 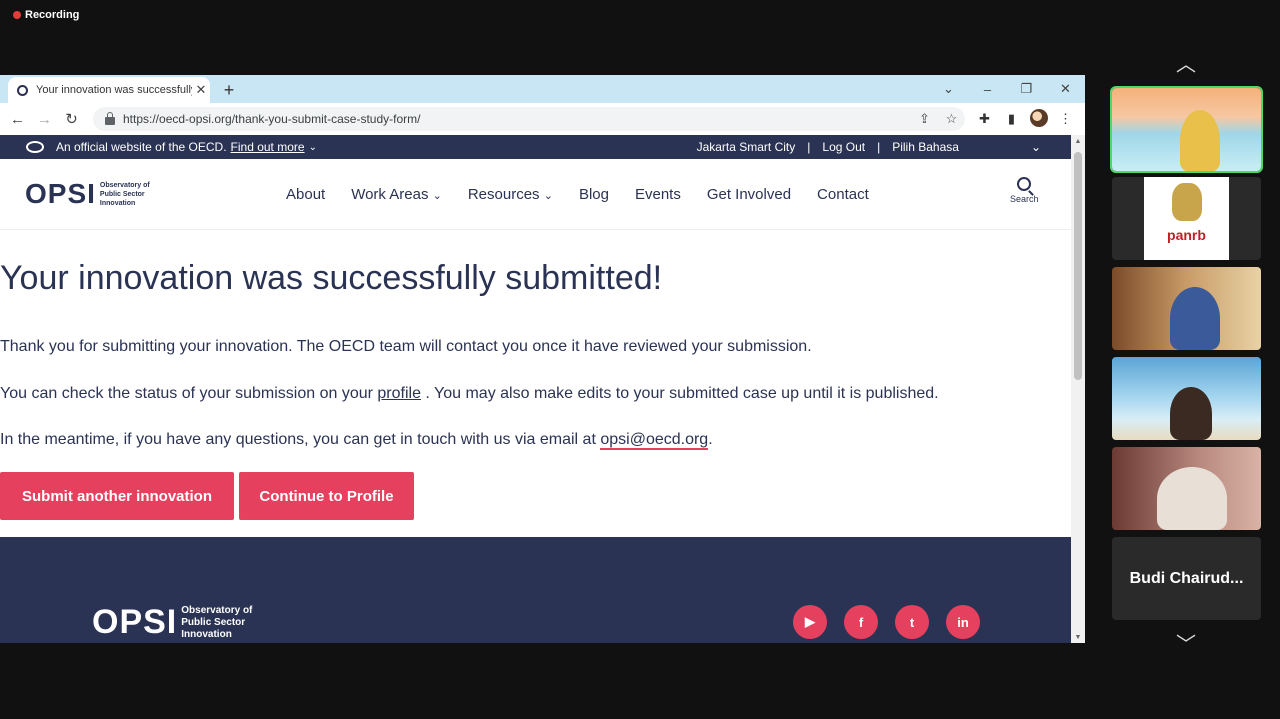 I want to click on contact-text-after: ., so click(x=710, y=439).